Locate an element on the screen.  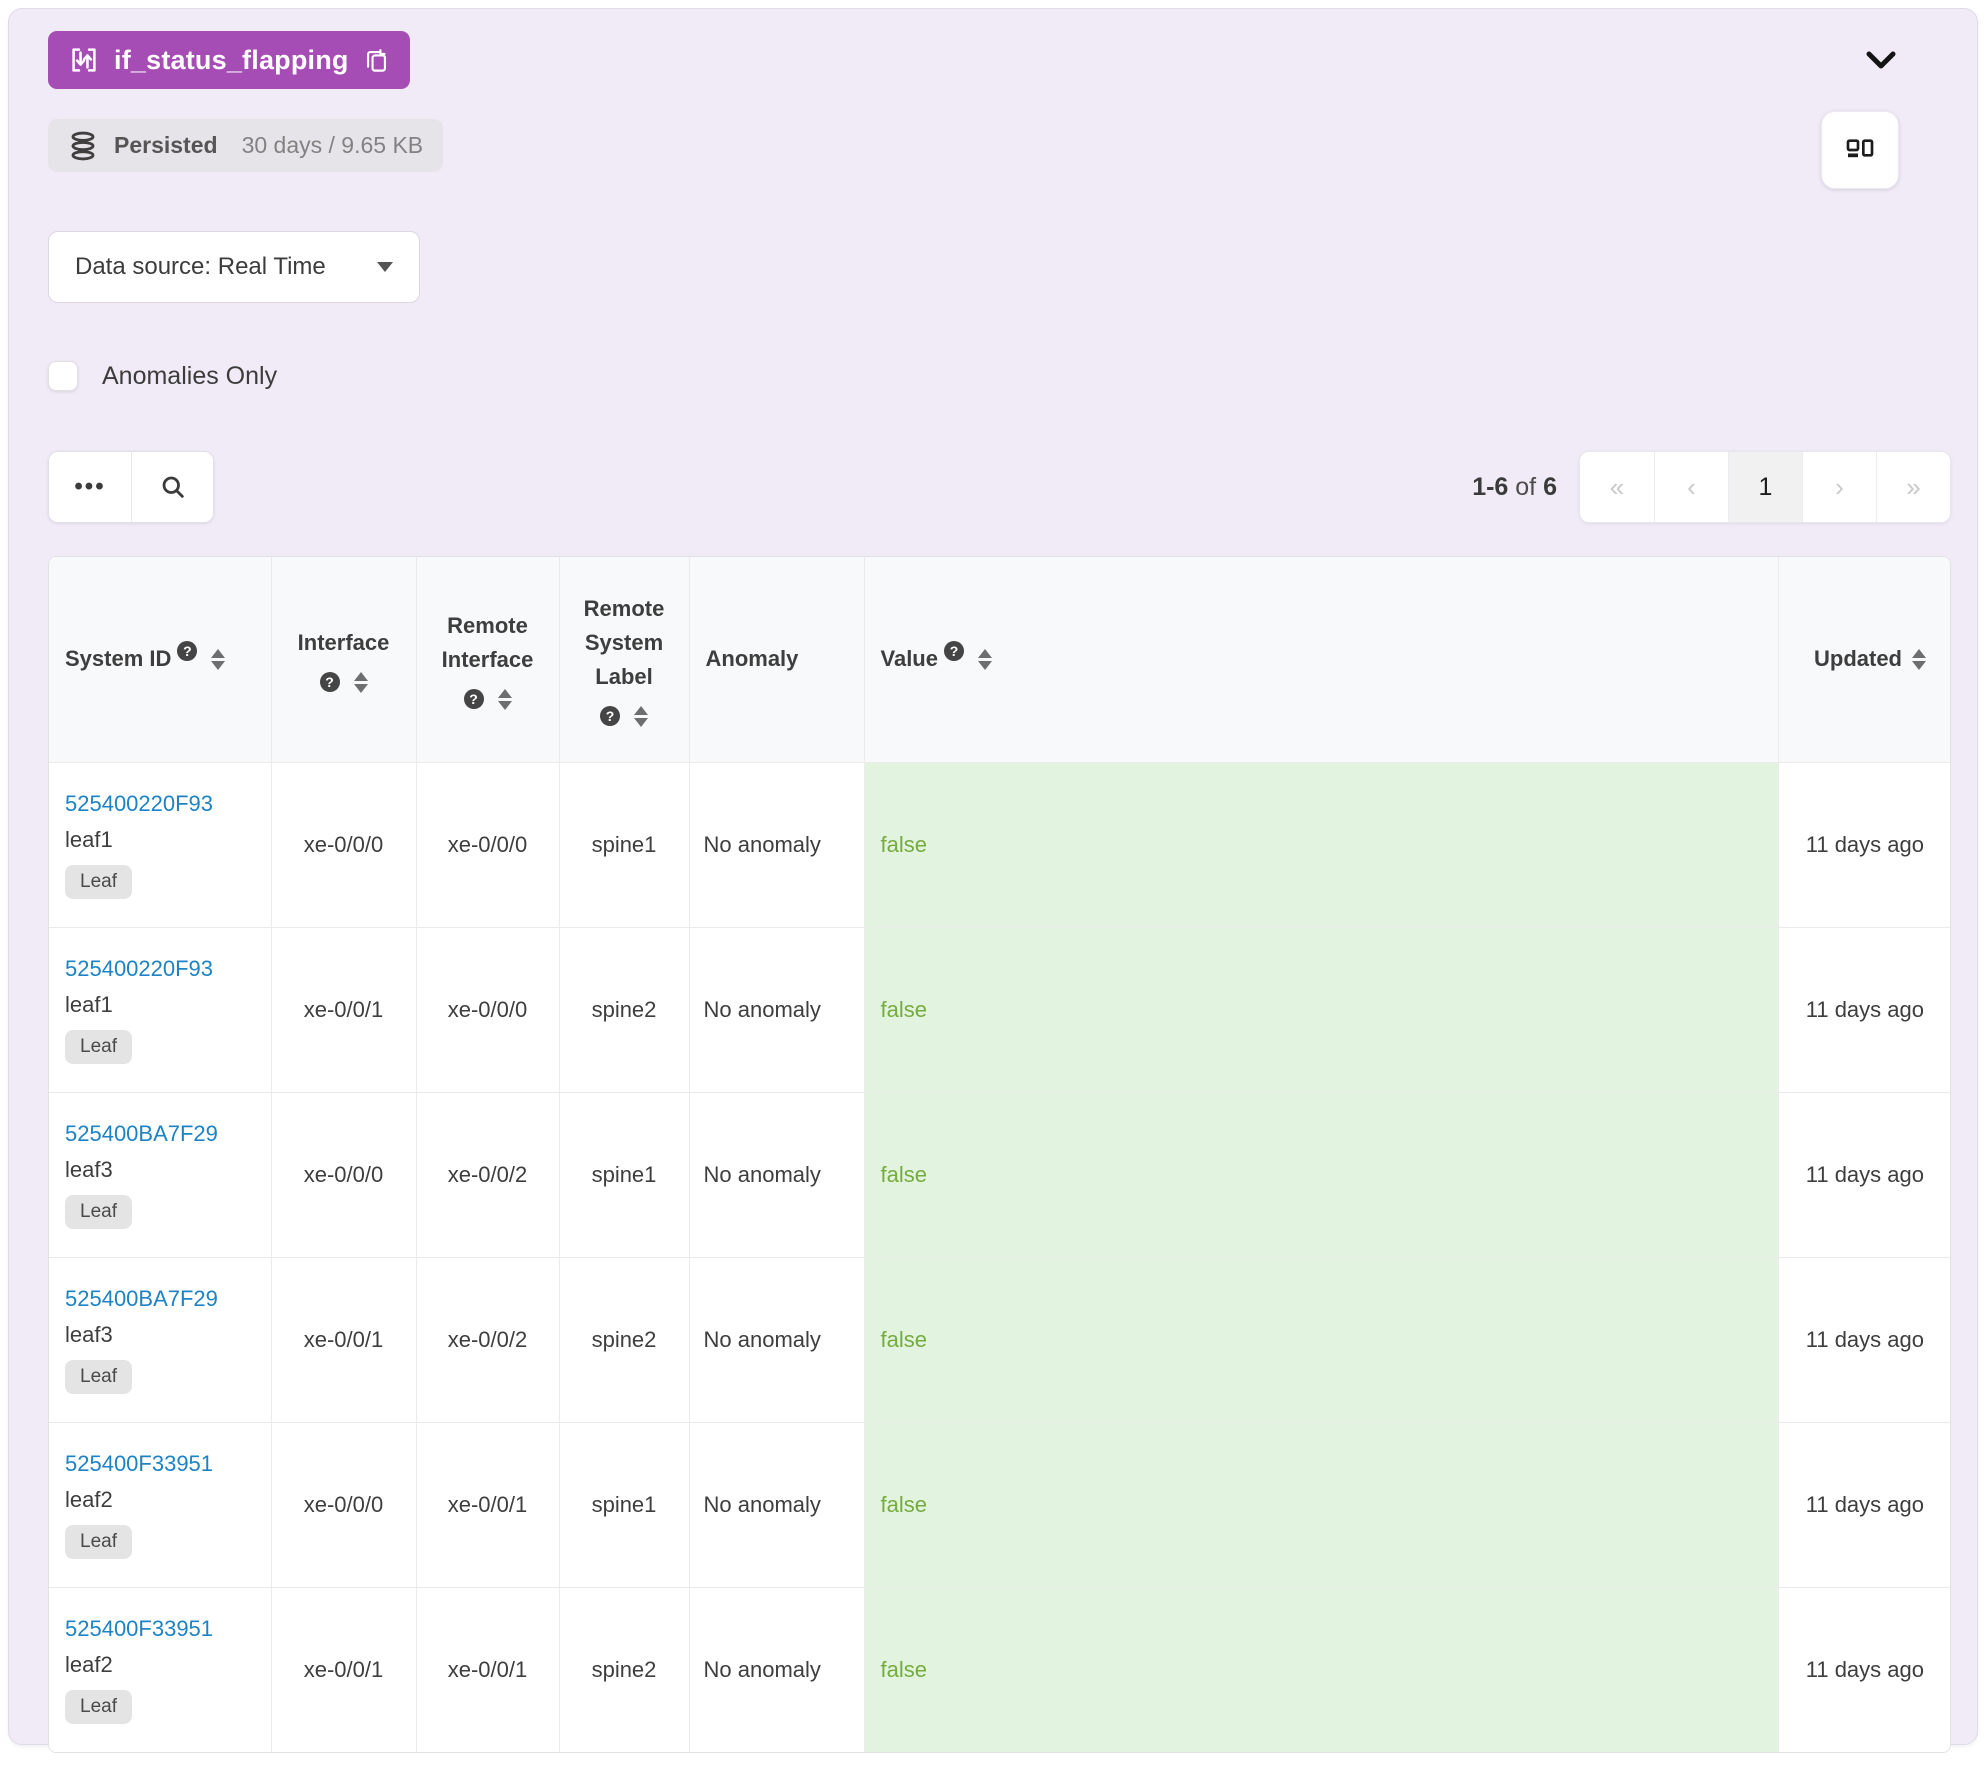
system-name: leaf2 is located at coordinates (89, 1664).